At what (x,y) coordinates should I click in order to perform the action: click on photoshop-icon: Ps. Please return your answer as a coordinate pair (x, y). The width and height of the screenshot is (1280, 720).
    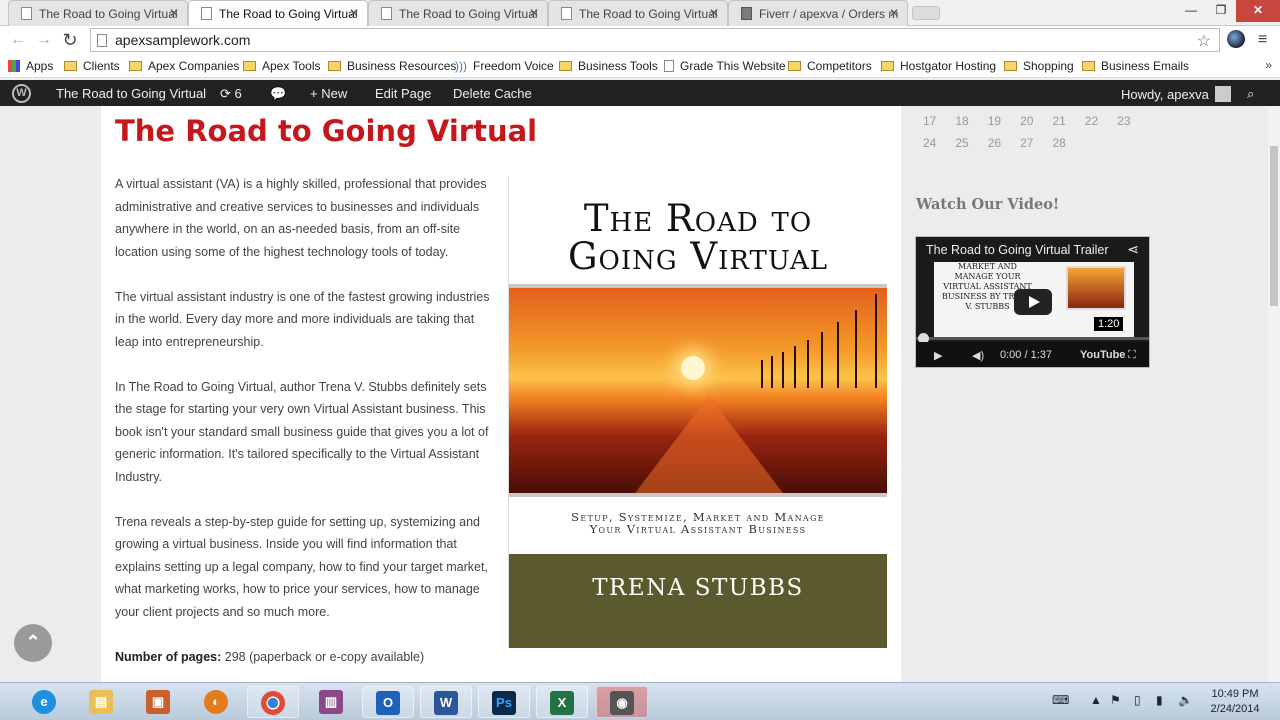
    Looking at the image, I should click on (504, 702).